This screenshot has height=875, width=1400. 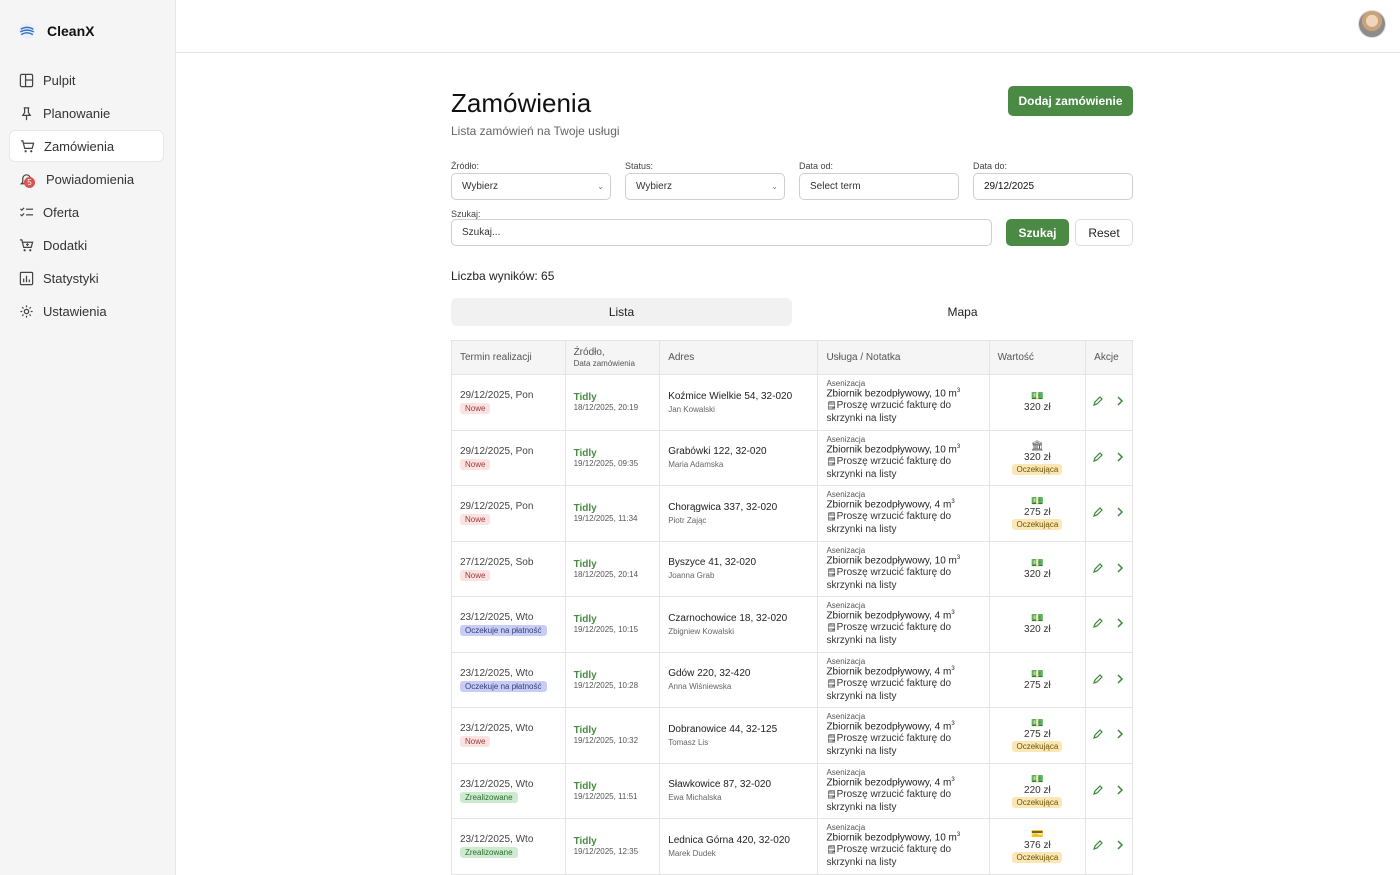 What do you see at coordinates (59, 80) in the screenshot?
I see `sidebar-item-label: Pulpit` at bounding box center [59, 80].